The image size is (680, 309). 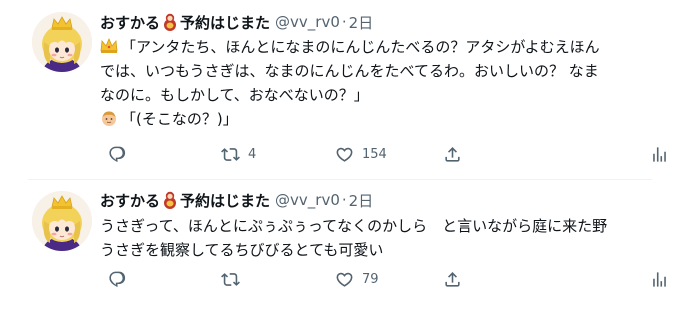 What do you see at coordinates (109, 46) in the screenshot?
I see `crown-emoji-icon` at bounding box center [109, 46].